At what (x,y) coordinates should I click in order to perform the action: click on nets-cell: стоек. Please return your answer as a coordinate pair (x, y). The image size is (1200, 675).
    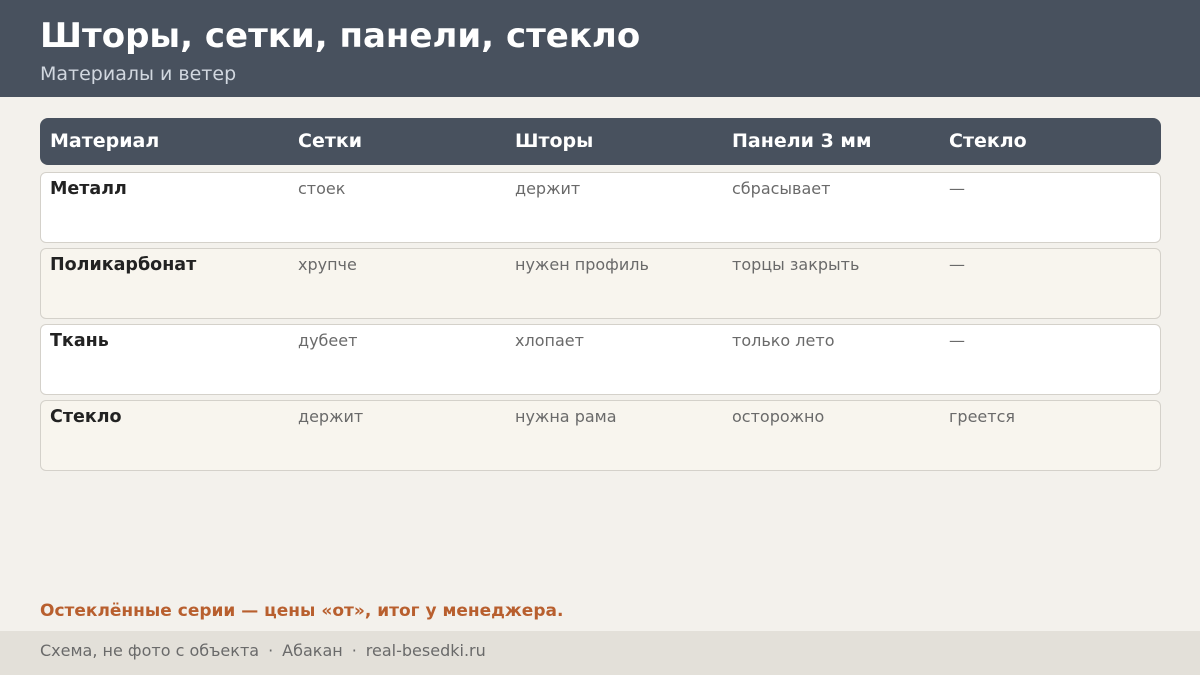
    Looking at the image, I should click on (322, 188).